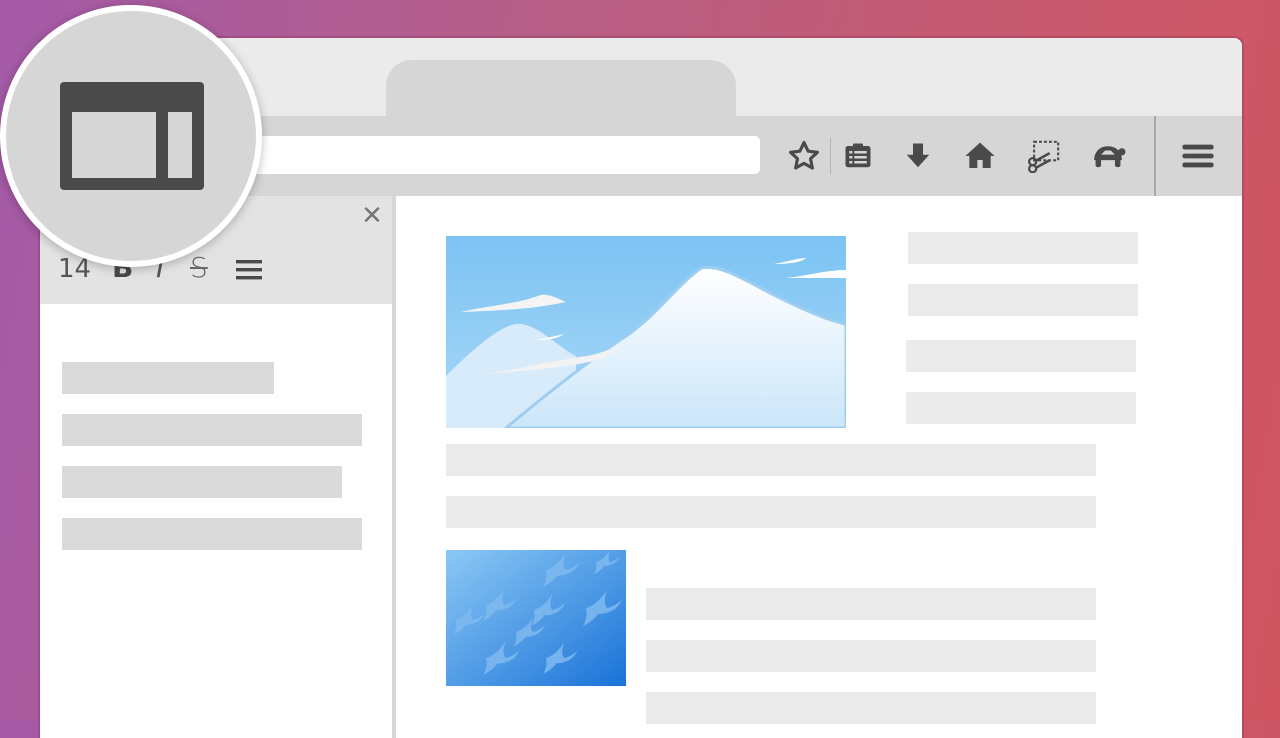  I want to click on reader-list-icon, so click(858, 156).